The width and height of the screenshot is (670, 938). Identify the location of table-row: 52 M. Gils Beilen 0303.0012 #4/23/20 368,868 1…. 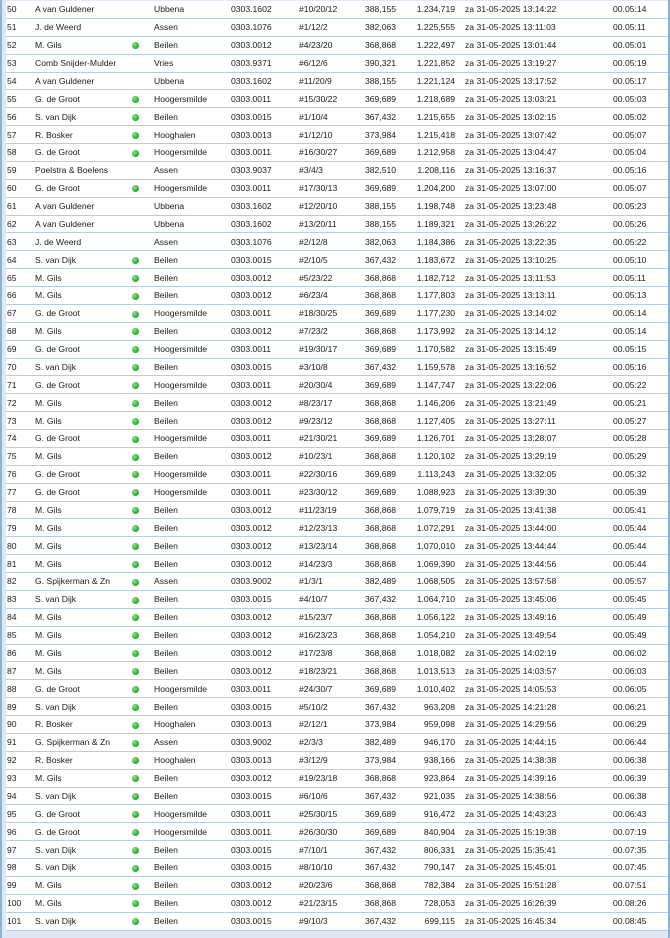
(337, 45).